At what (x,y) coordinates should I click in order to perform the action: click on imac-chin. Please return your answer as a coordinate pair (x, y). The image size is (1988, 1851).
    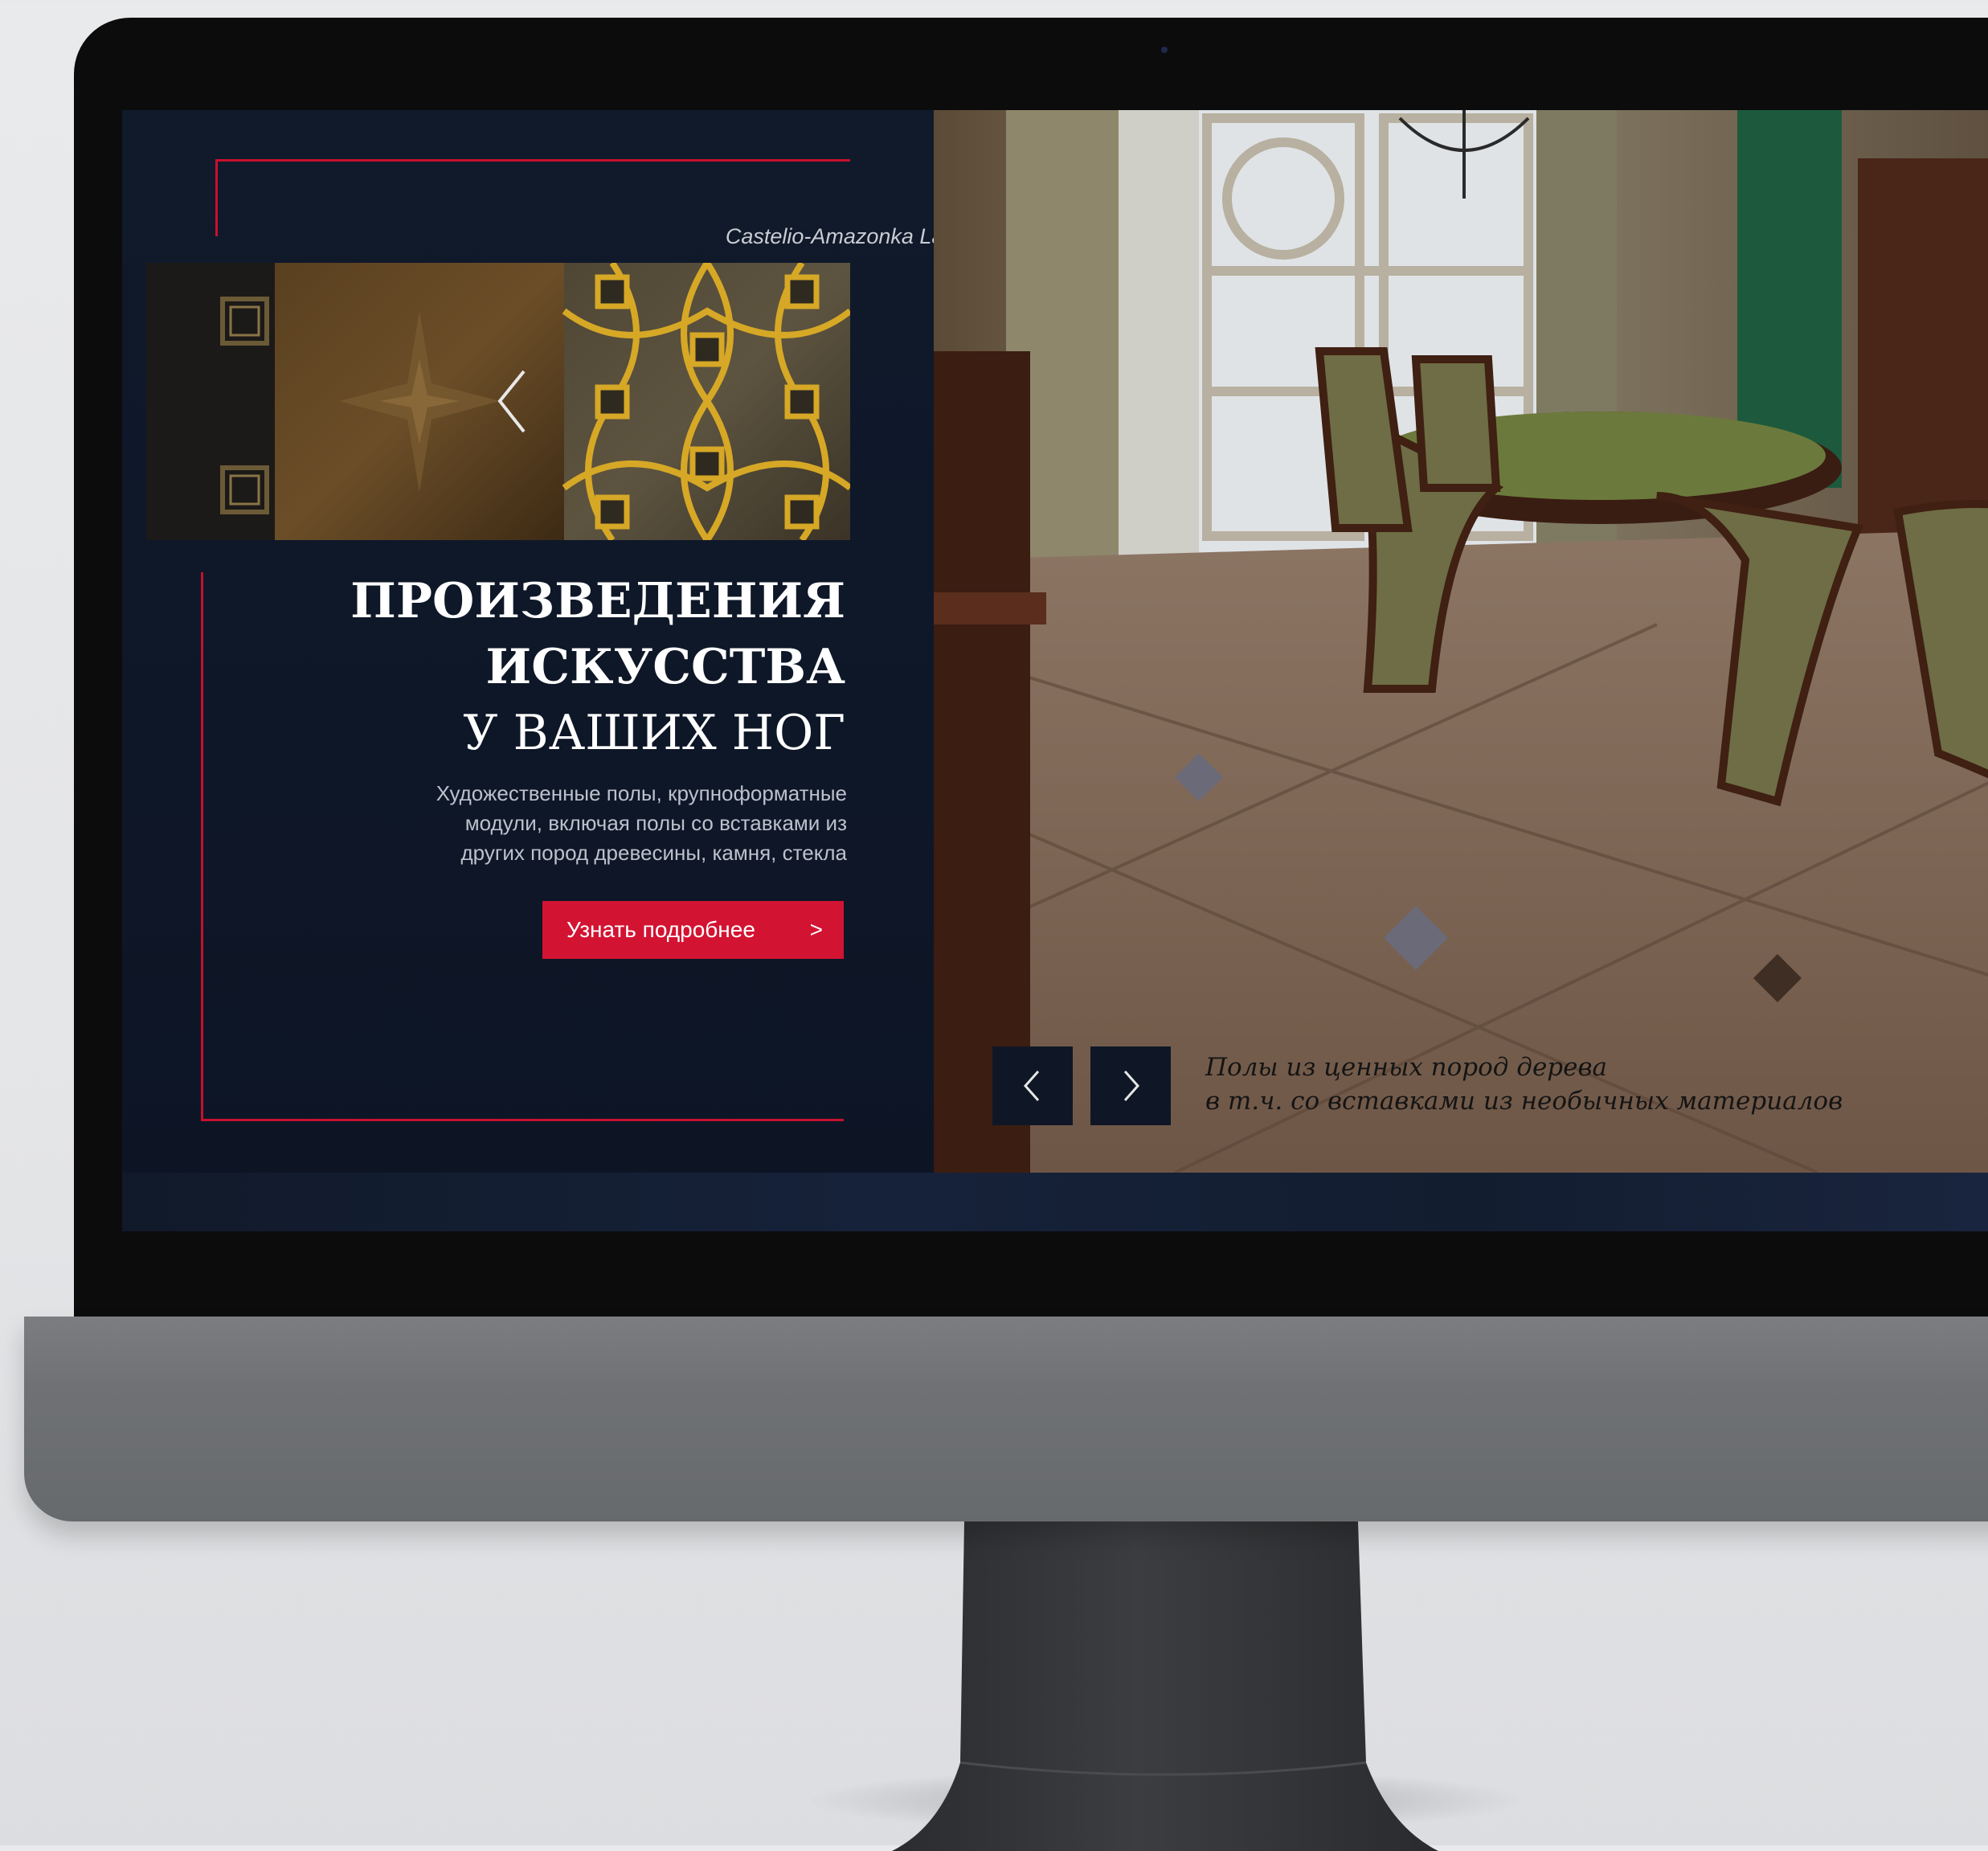
    Looking at the image, I should click on (1006, 1419).